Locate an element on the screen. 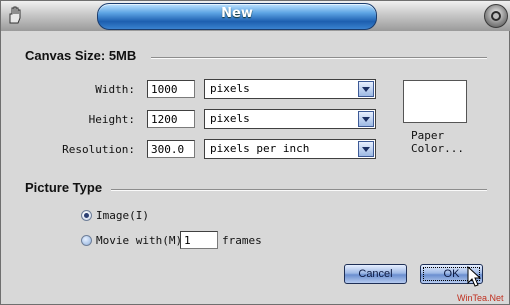 The width and height of the screenshot is (510, 305). image-radio is located at coordinates (86, 215).